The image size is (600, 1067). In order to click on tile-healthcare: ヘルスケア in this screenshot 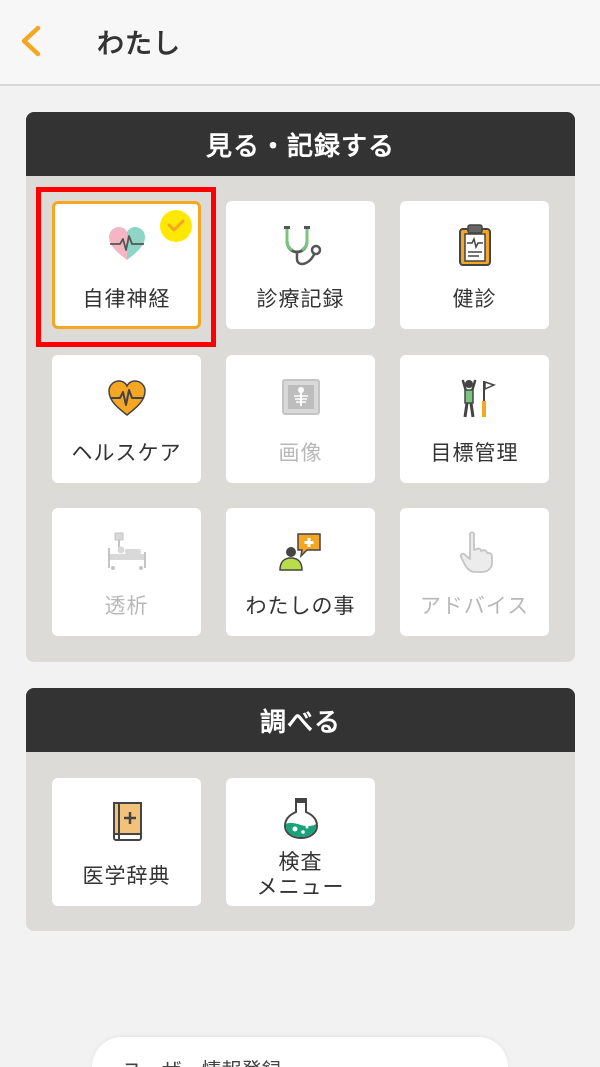, I will do `click(126, 419)`.